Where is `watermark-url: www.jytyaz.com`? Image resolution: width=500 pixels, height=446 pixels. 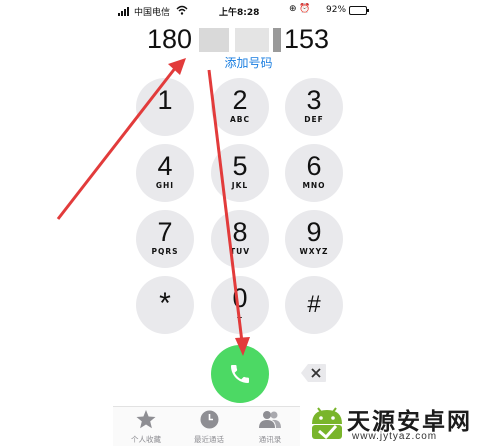
watermark-url: www.jytyaz.com is located at coordinates (395, 436).